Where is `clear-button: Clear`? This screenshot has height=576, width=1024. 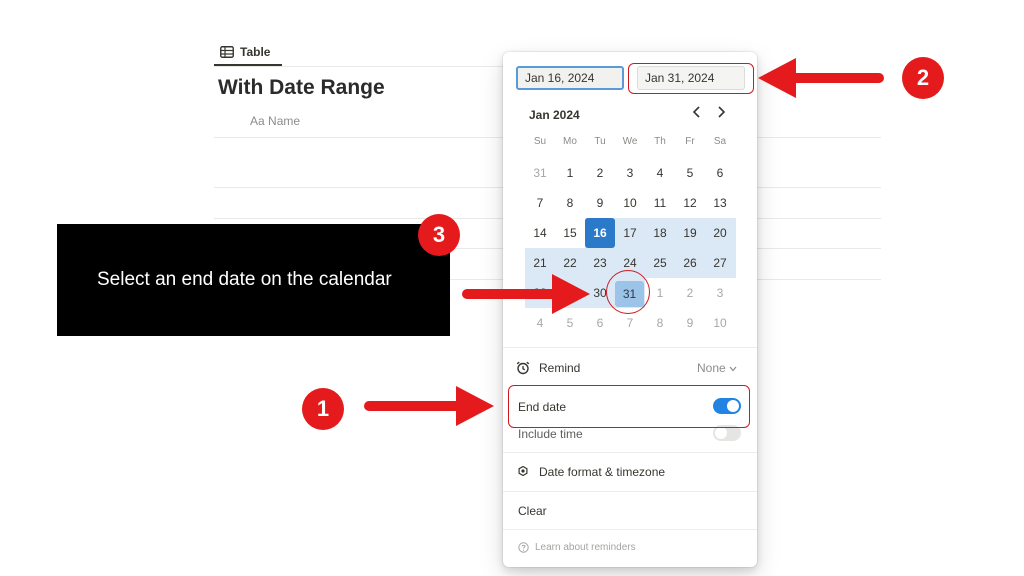 clear-button: Clear is located at coordinates (532, 511).